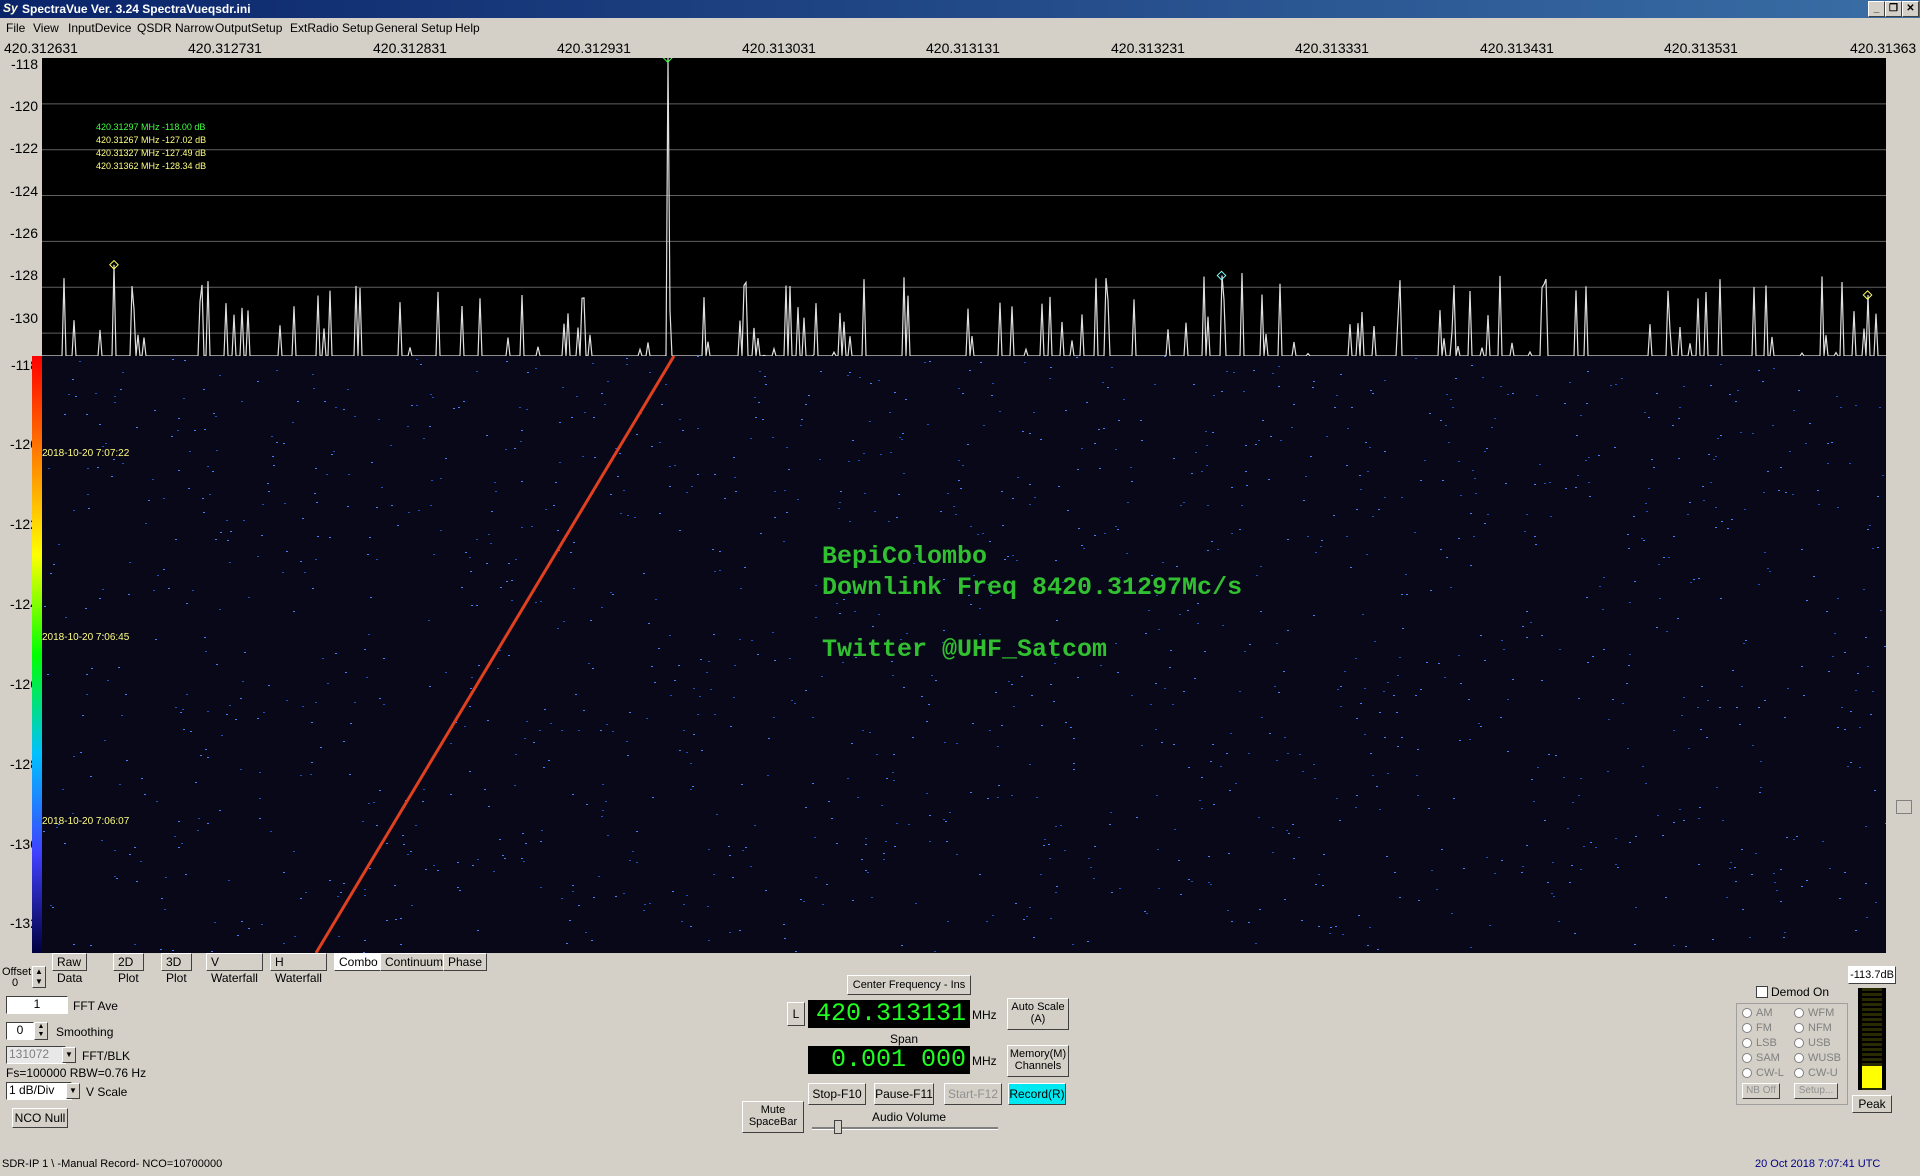 The height and width of the screenshot is (1176, 1920). I want to click on auto-scale-button: Auto Scale (A), so click(1038, 1014).